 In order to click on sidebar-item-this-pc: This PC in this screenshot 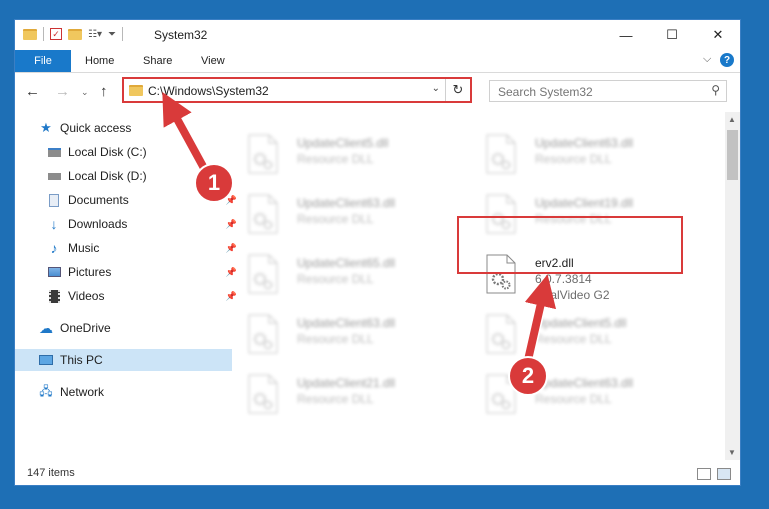, I will do `click(123, 360)`.